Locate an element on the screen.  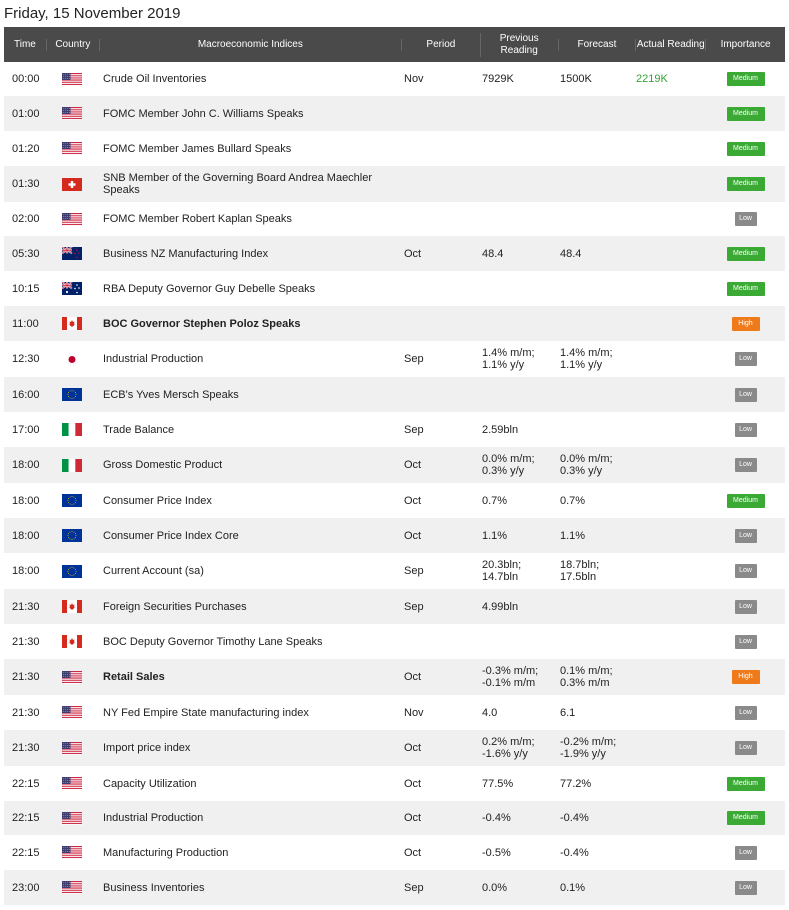
row-indicator-name: Consumer Price Index is located at coordinates (250, 501).